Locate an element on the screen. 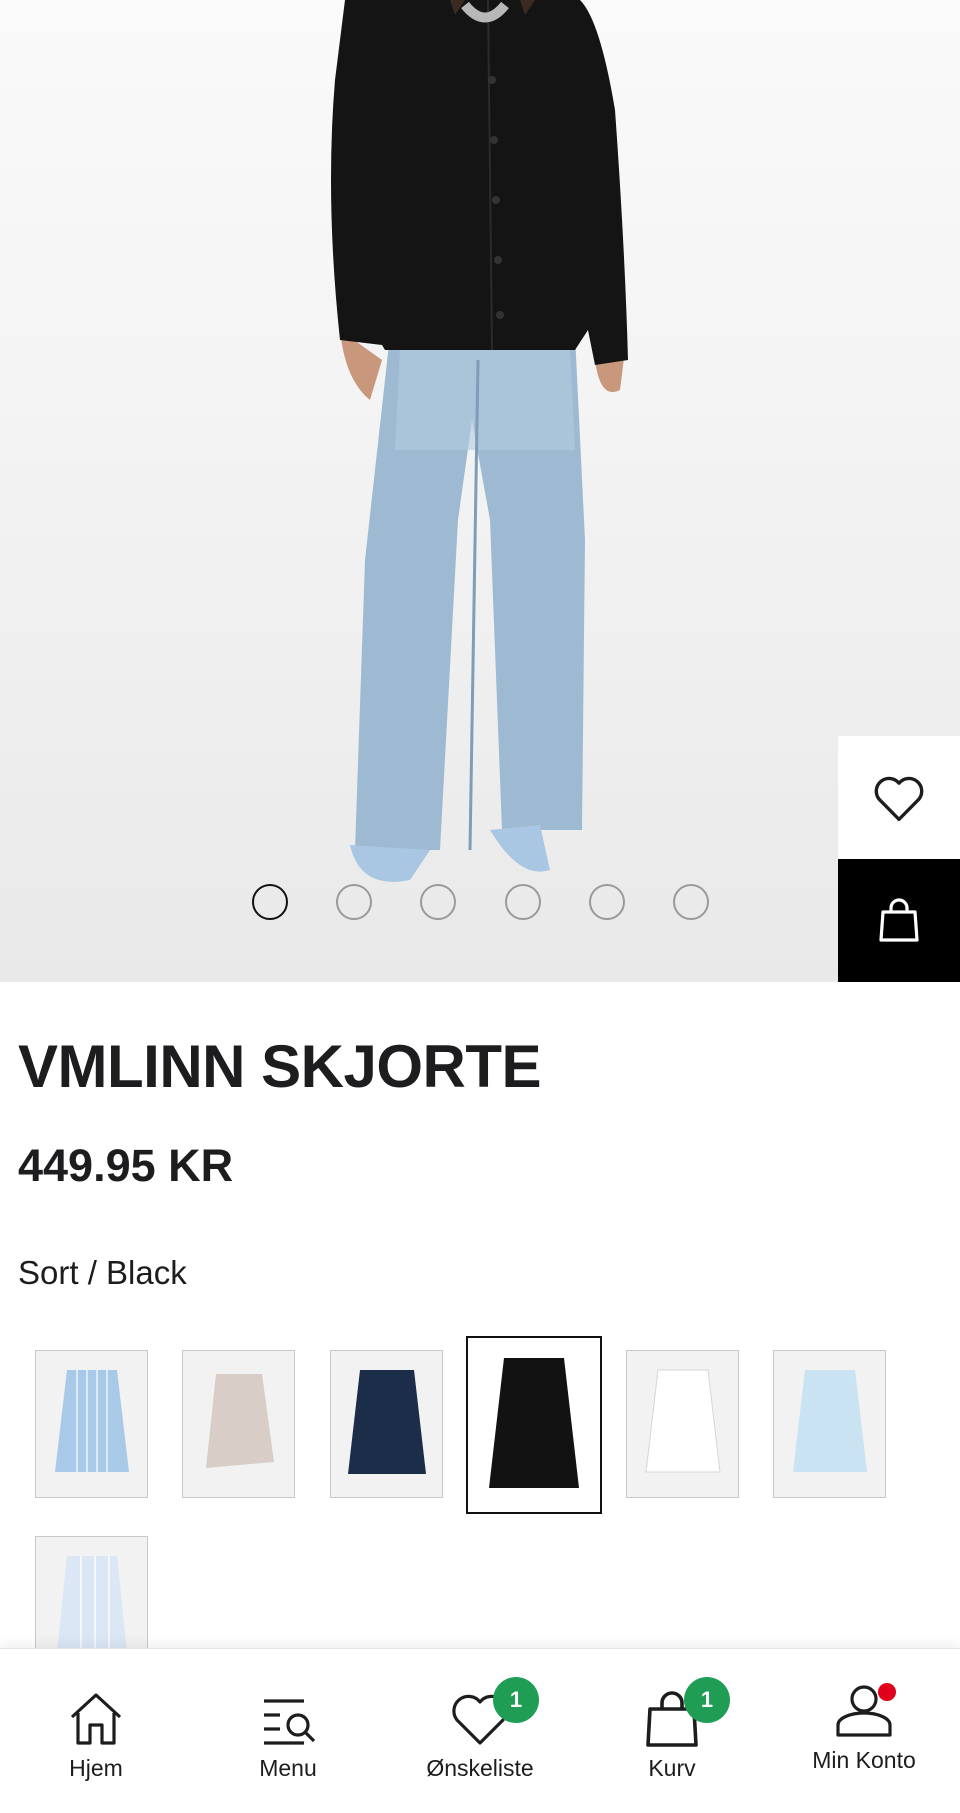 The height and width of the screenshot is (1813, 960). nav-wishlist: 1 Ønskeliste is located at coordinates (480, 1731).